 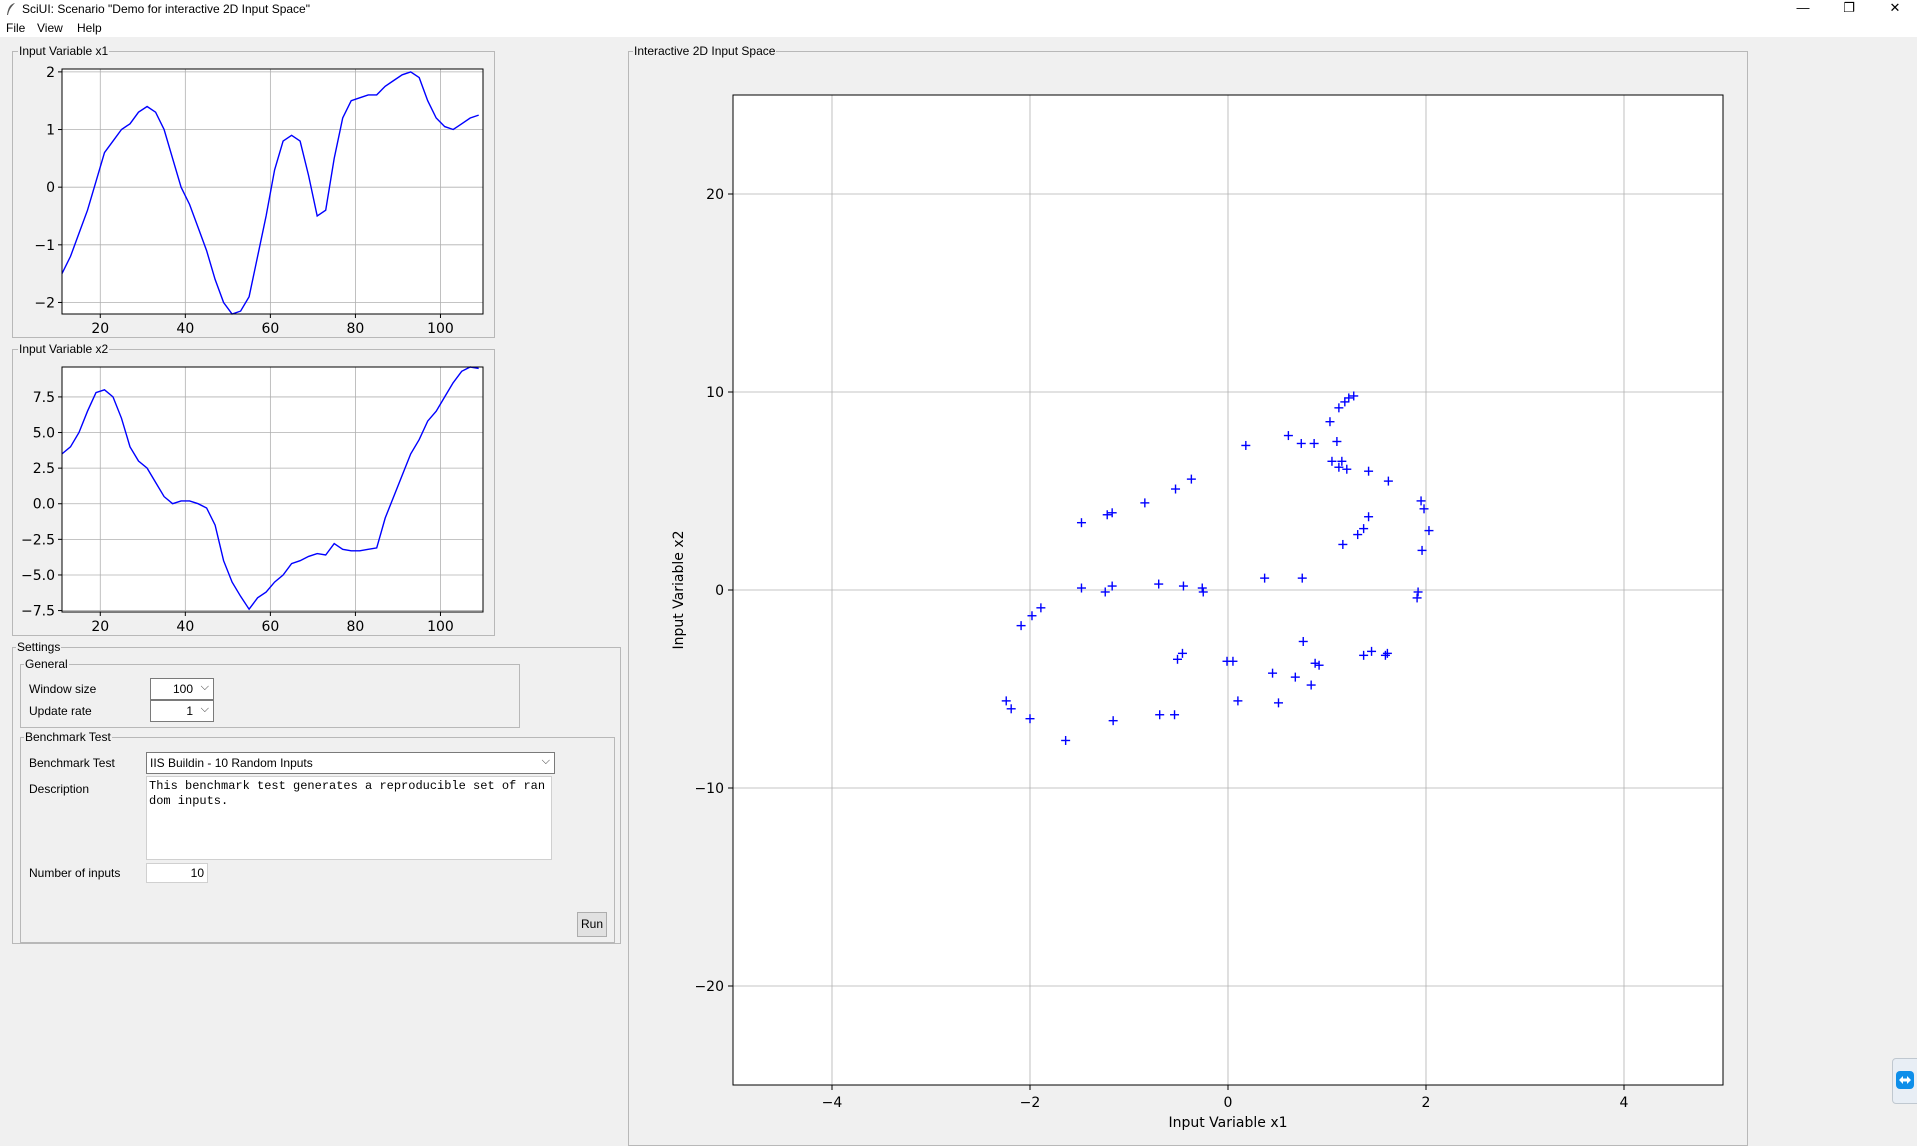 What do you see at coordinates (44, 505) in the screenshot?
I see `y-tick-label: 0.0` at bounding box center [44, 505].